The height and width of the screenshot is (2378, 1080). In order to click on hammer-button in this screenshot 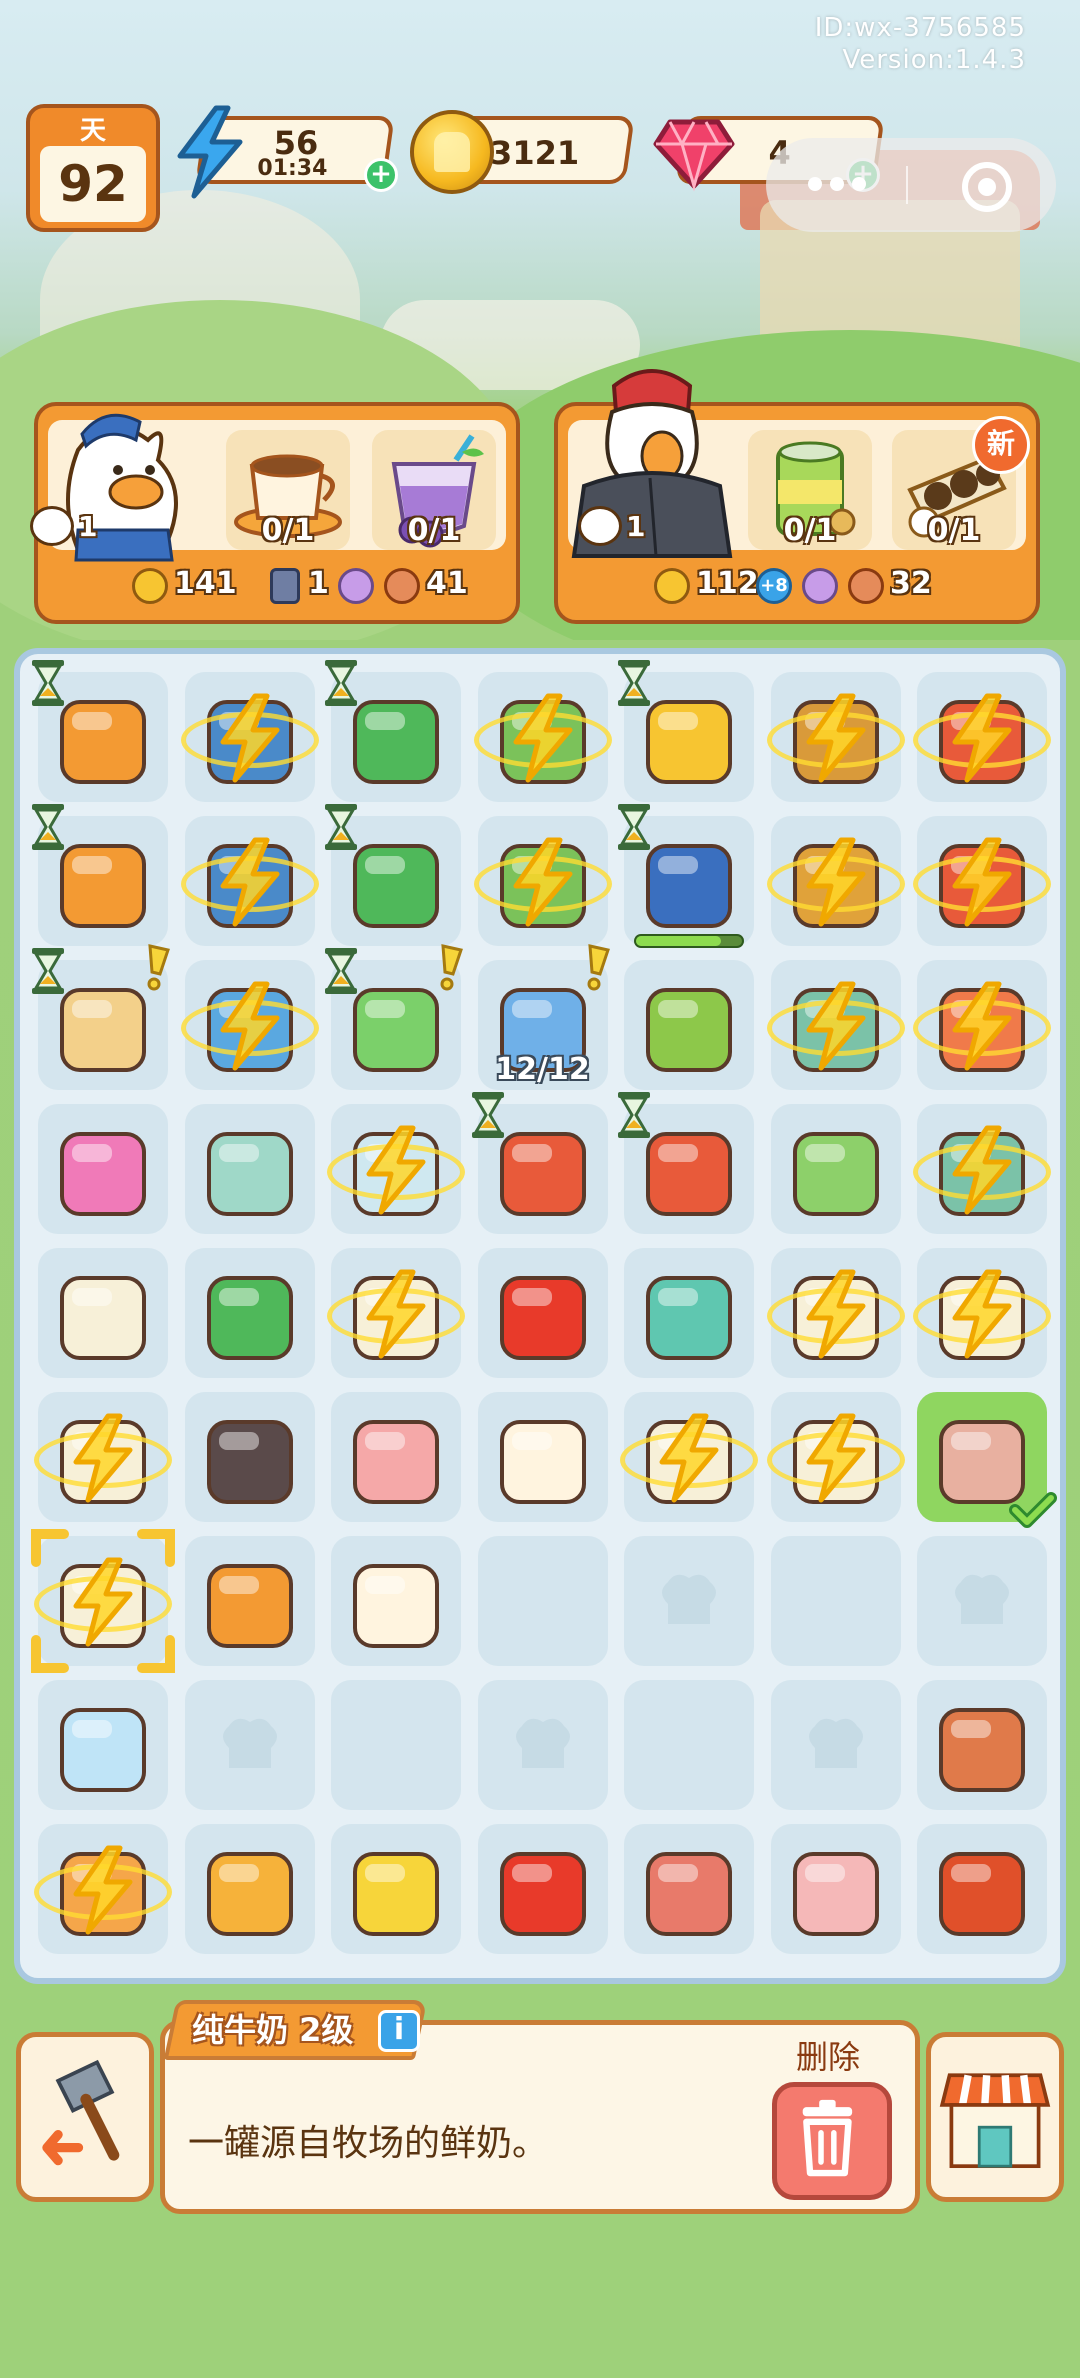, I will do `click(85, 2117)`.